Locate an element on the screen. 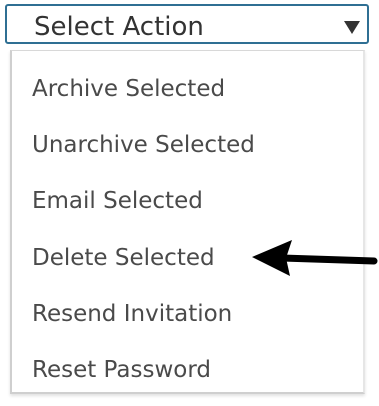  menu-item-delete-selected: Delete Selected is located at coordinates (123, 258).